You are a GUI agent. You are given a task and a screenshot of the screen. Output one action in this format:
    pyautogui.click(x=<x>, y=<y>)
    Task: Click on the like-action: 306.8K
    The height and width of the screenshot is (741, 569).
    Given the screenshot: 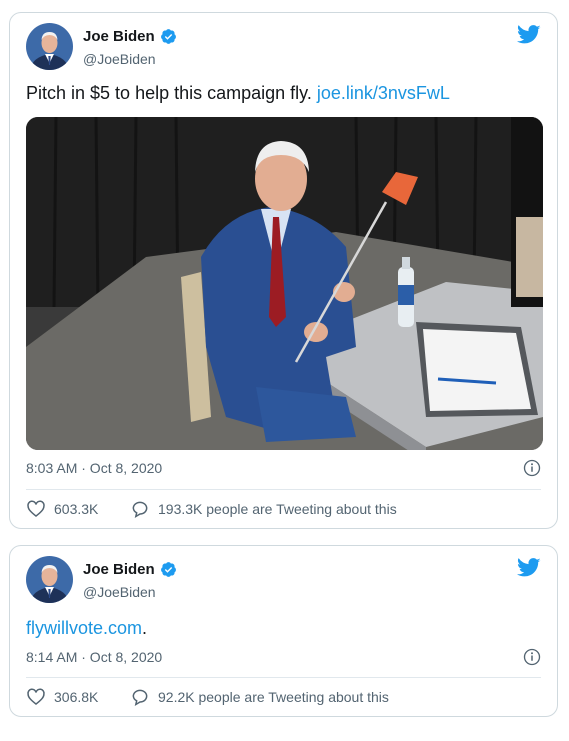 What is the action you would take?
    pyautogui.click(x=78, y=697)
    